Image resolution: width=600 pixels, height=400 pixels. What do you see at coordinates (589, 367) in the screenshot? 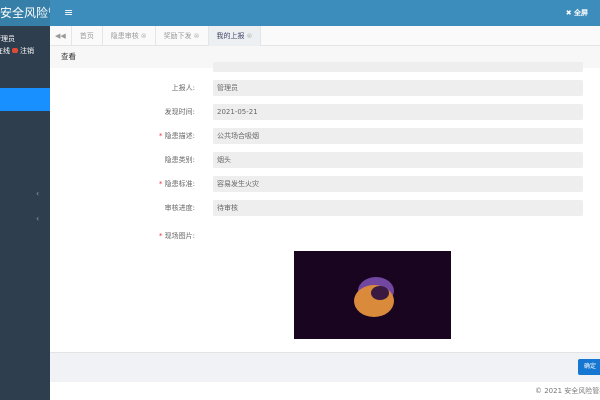
I see `confirm-button: 确定` at bounding box center [589, 367].